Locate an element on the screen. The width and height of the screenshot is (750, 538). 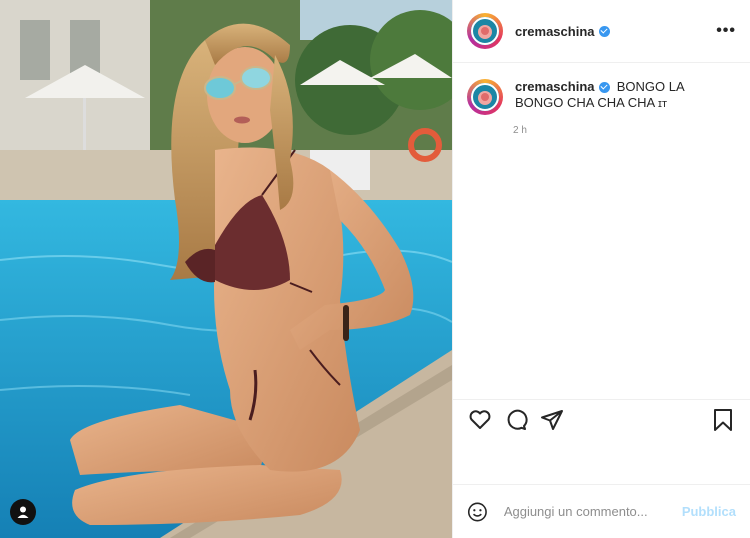
heart-icon is located at coordinates (480, 419).